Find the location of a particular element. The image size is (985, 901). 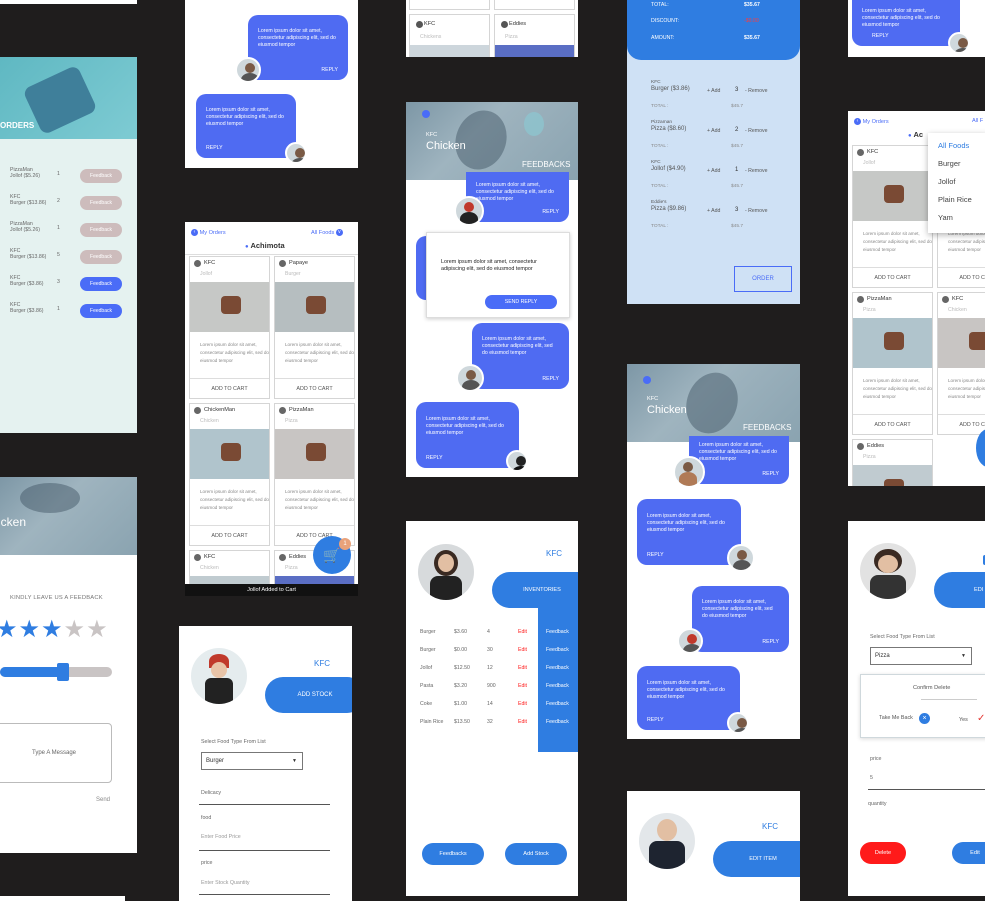

check-icon: ✓ is located at coordinates (981, 718).